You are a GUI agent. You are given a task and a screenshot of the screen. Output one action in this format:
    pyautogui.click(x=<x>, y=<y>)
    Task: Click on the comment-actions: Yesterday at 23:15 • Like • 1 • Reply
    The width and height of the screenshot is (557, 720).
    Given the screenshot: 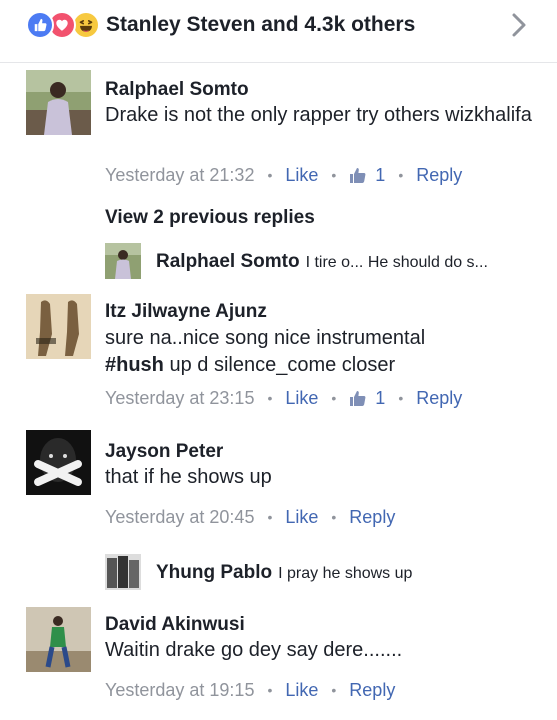 What is the action you would take?
    pyautogui.click(x=283, y=398)
    